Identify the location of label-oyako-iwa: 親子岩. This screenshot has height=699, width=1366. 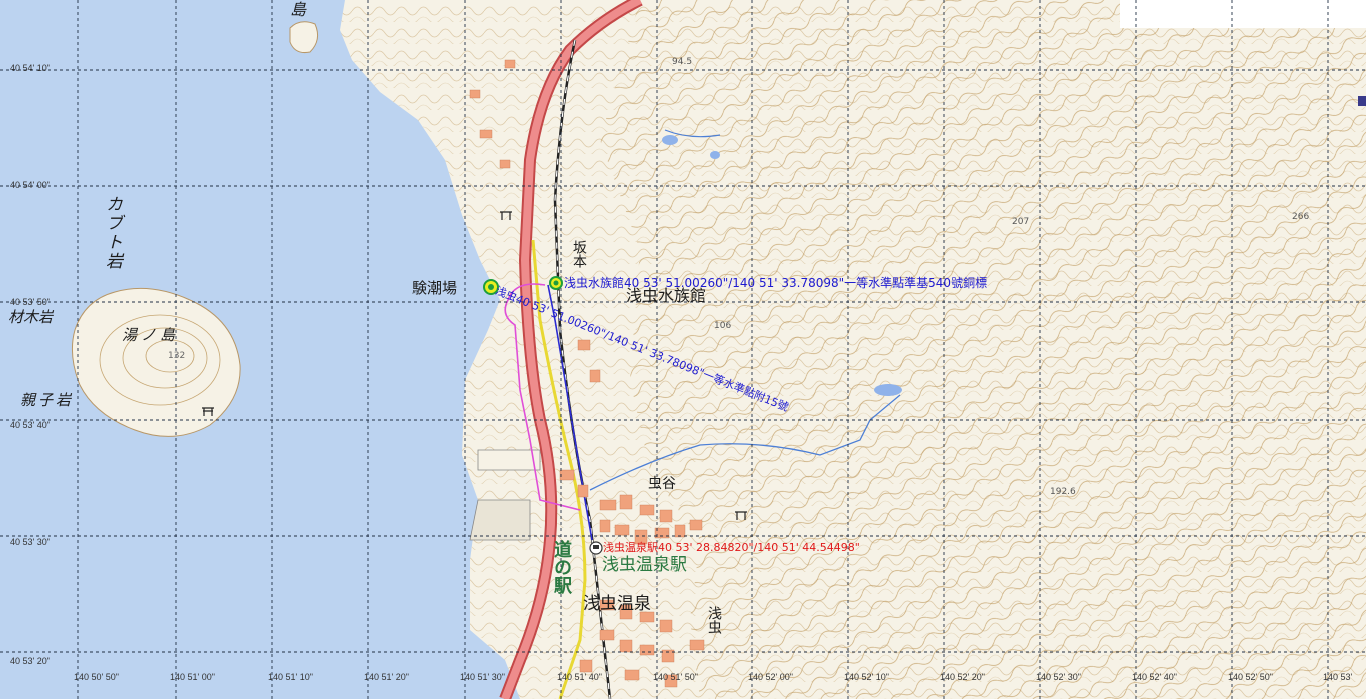
(47, 400).